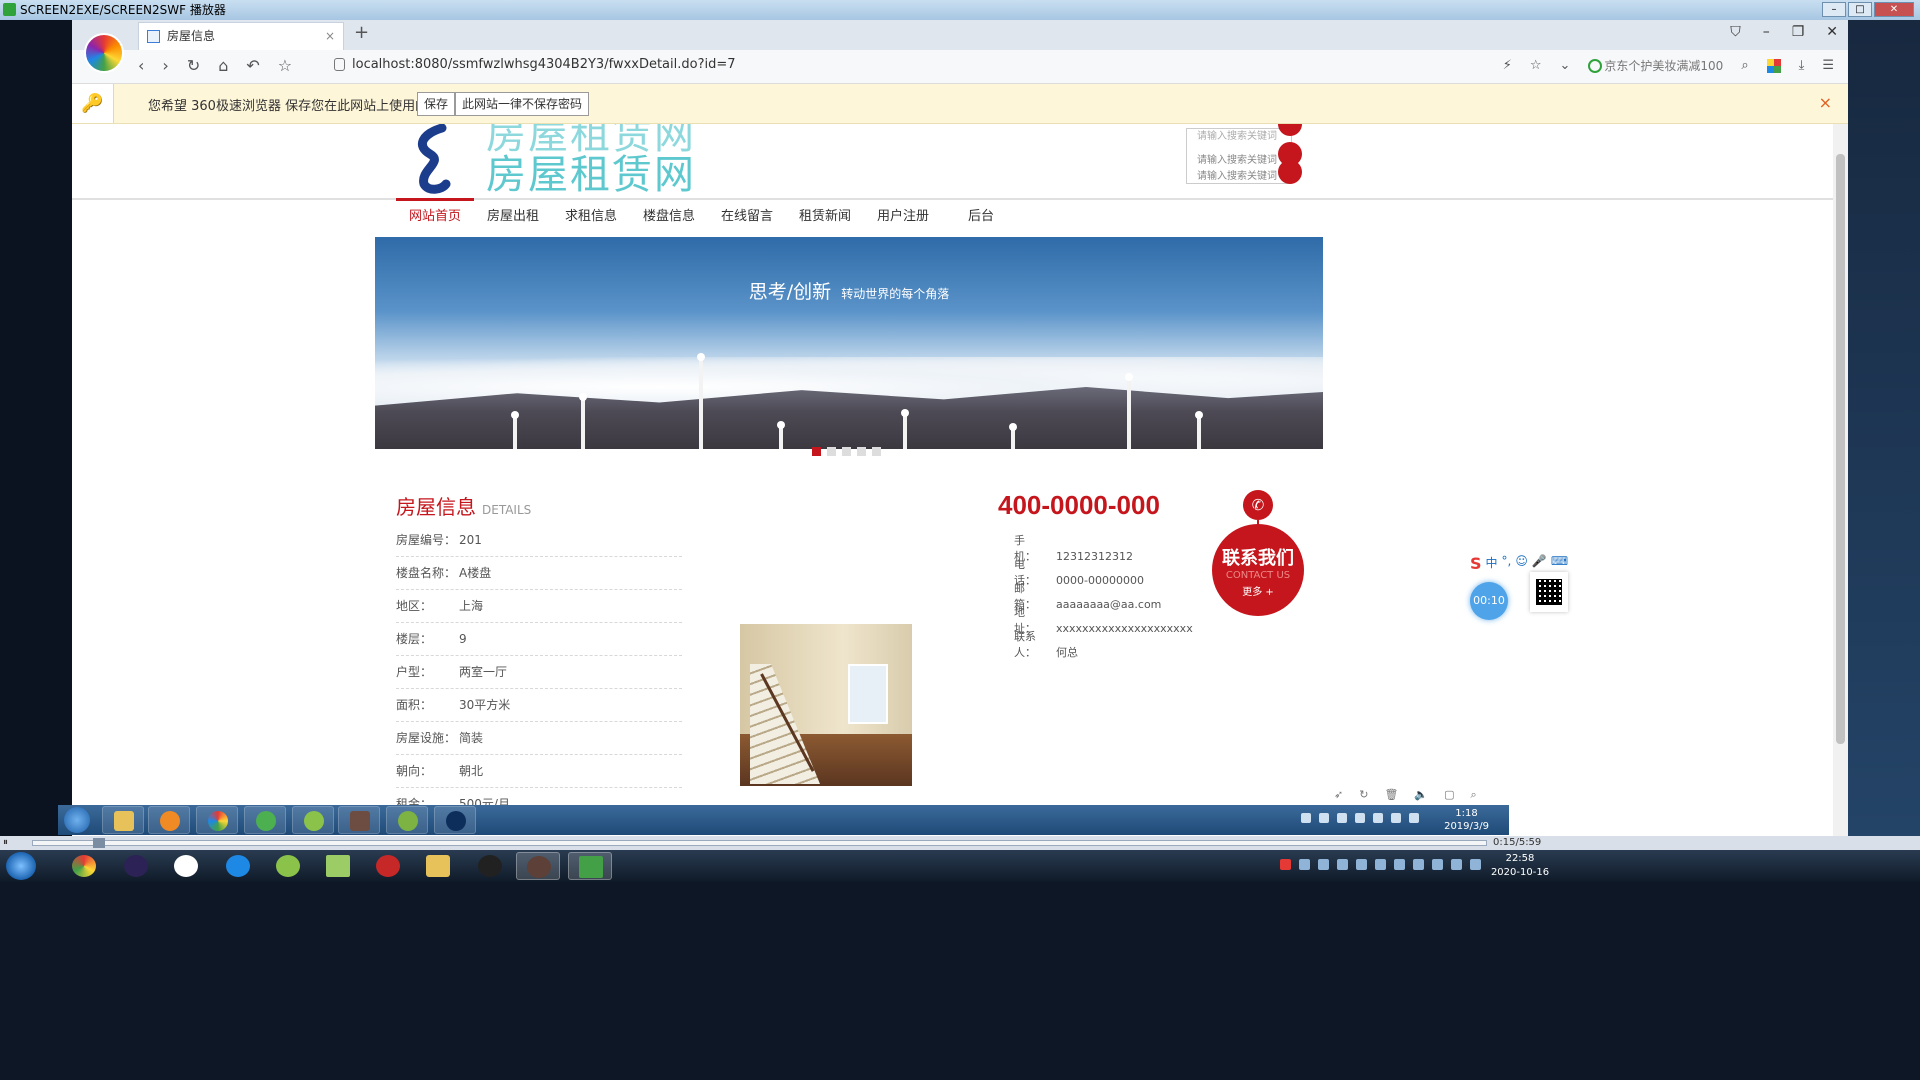  What do you see at coordinates (1840, 449) in the screenshot?
I see `scrollbar-thumb` at bounding box center [1840, 449].